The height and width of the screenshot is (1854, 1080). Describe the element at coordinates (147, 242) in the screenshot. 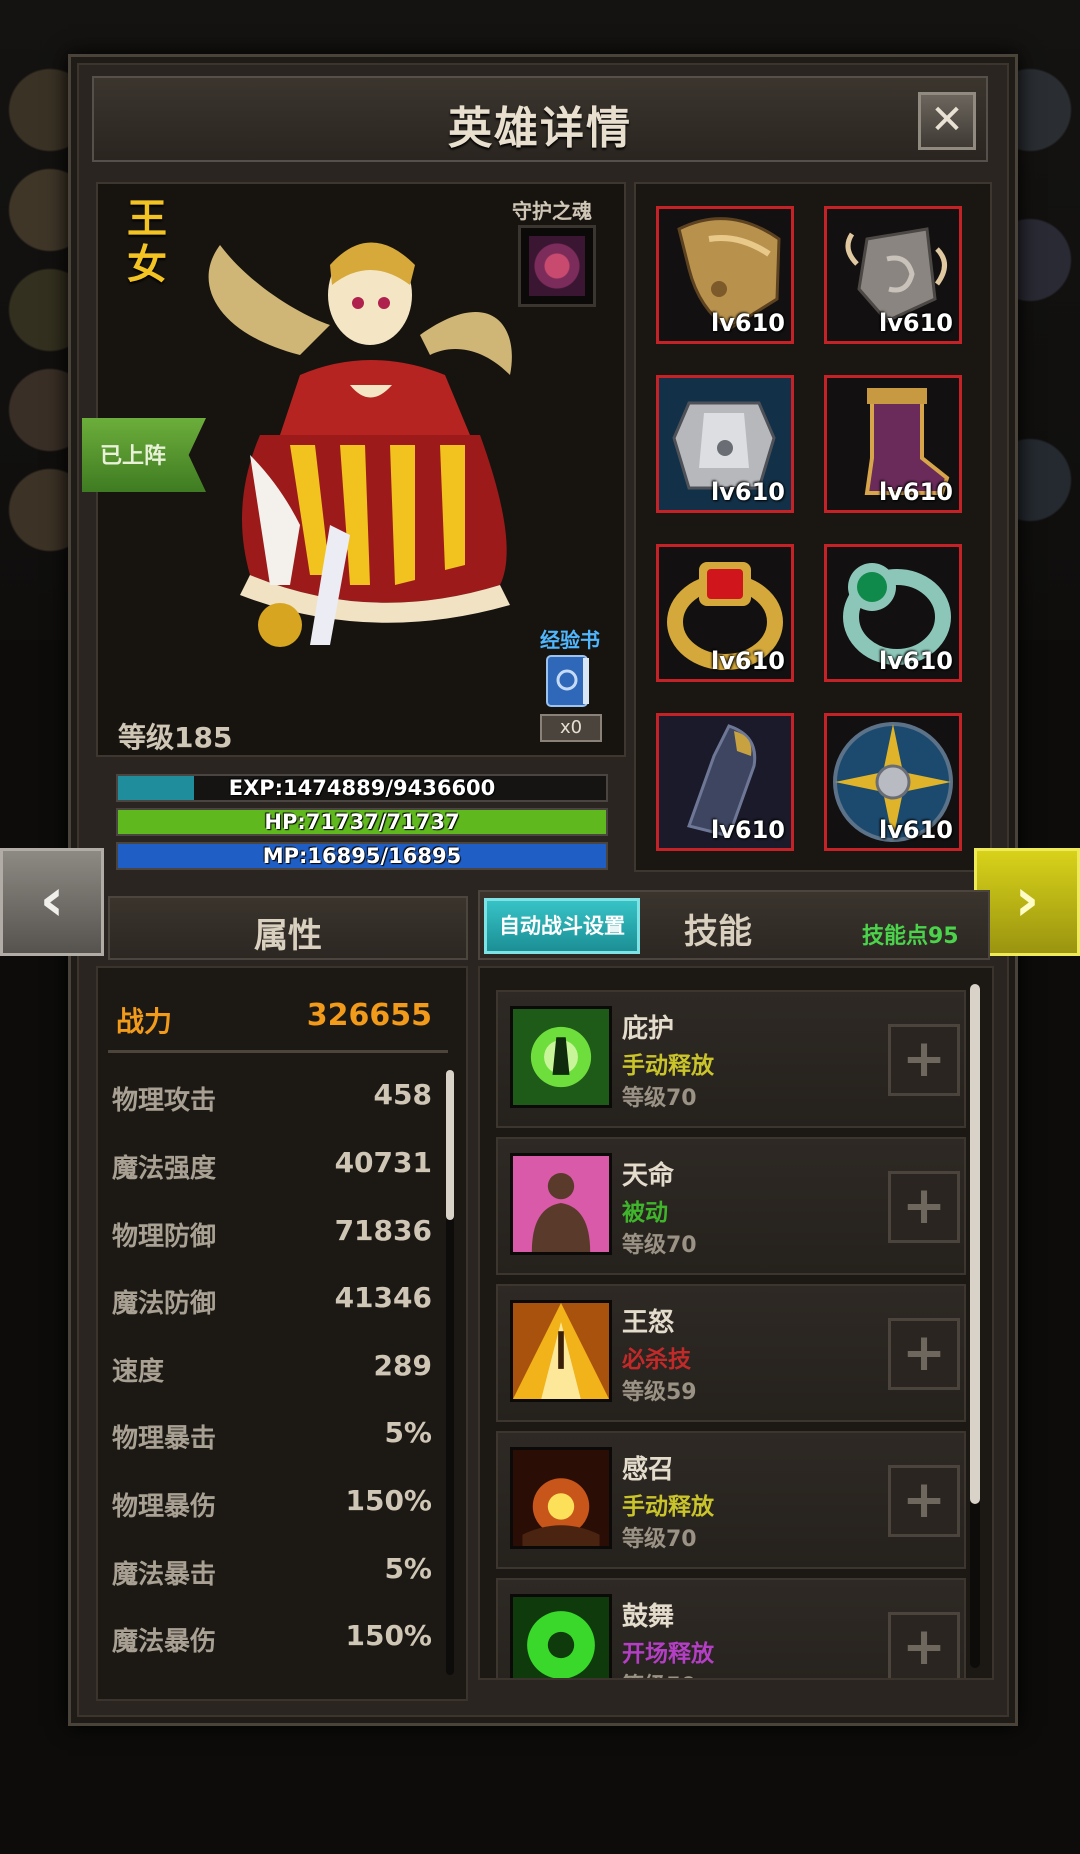

I see `hero-name: 王女` at that location.